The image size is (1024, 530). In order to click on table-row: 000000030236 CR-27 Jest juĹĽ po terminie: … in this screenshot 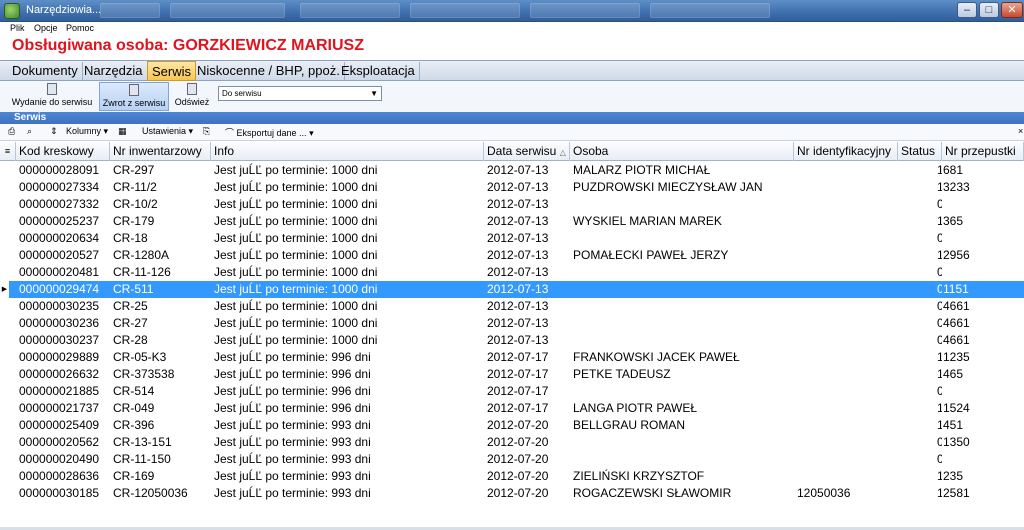, I will do `click(512, 323)`.